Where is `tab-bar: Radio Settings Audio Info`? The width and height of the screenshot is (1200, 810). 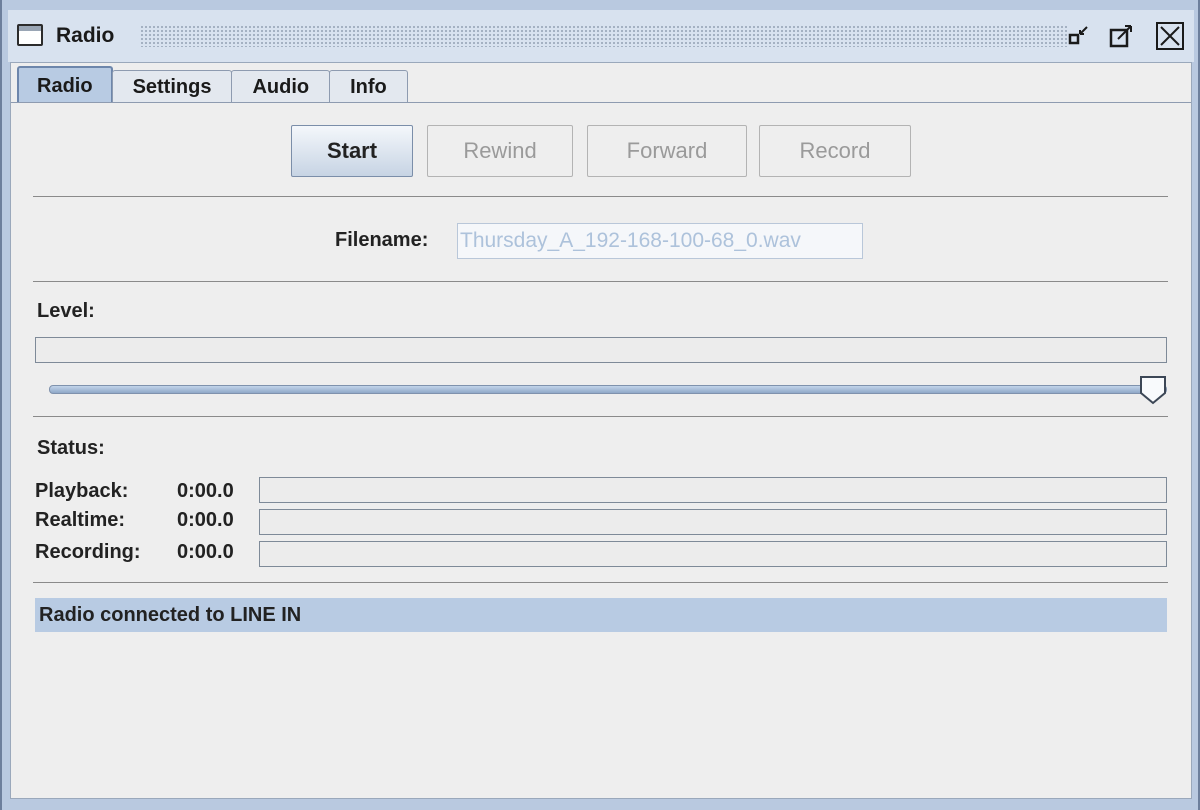 tab-bar: Radio Settings Audio Info is located at coordinates (212, 84).